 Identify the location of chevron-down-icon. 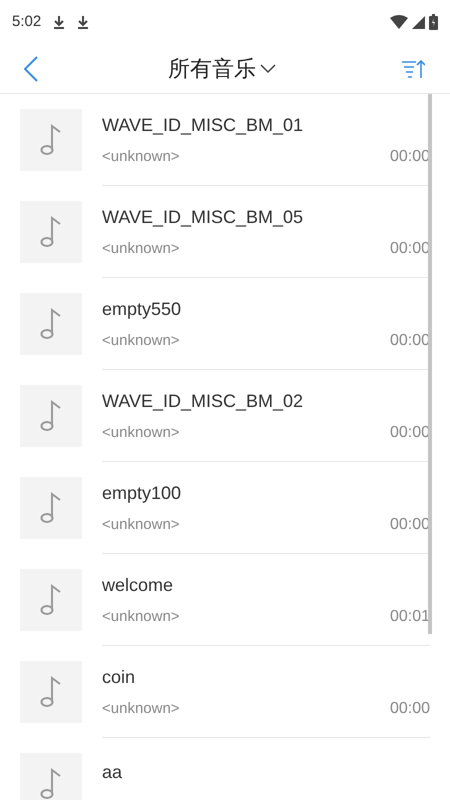
(268, 69).